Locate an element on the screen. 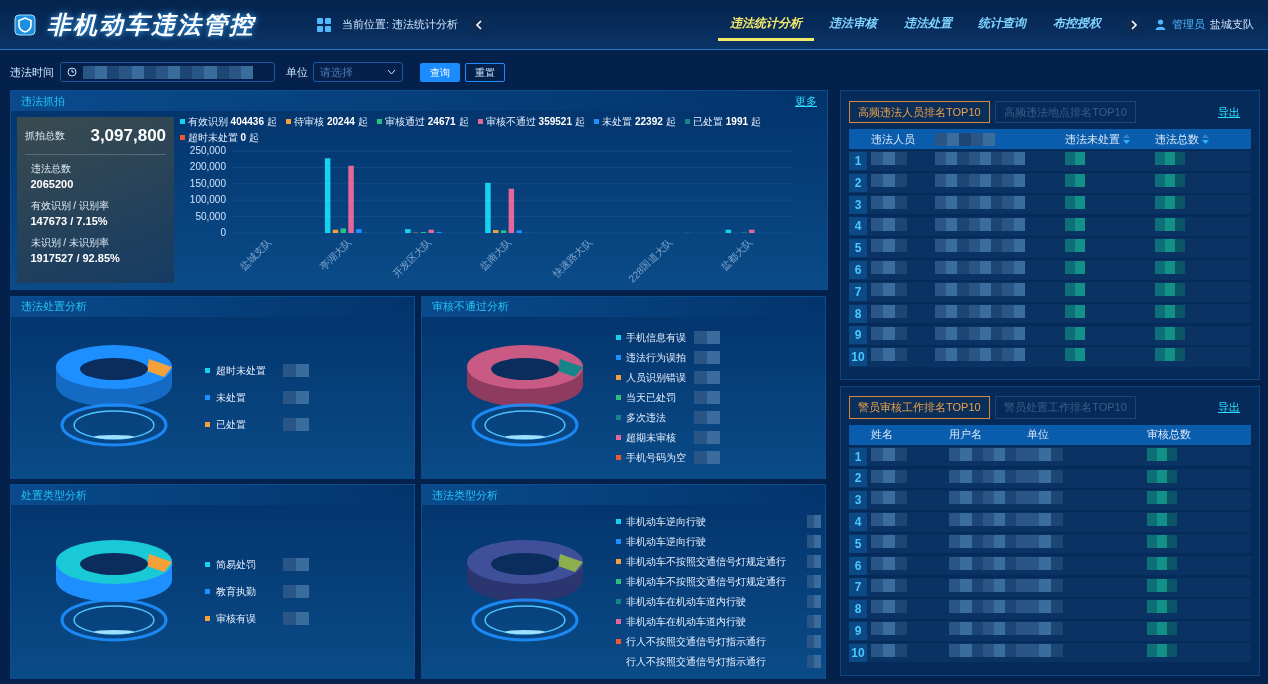  column-header: 违法总数 is located at coordinates (1177, 139).